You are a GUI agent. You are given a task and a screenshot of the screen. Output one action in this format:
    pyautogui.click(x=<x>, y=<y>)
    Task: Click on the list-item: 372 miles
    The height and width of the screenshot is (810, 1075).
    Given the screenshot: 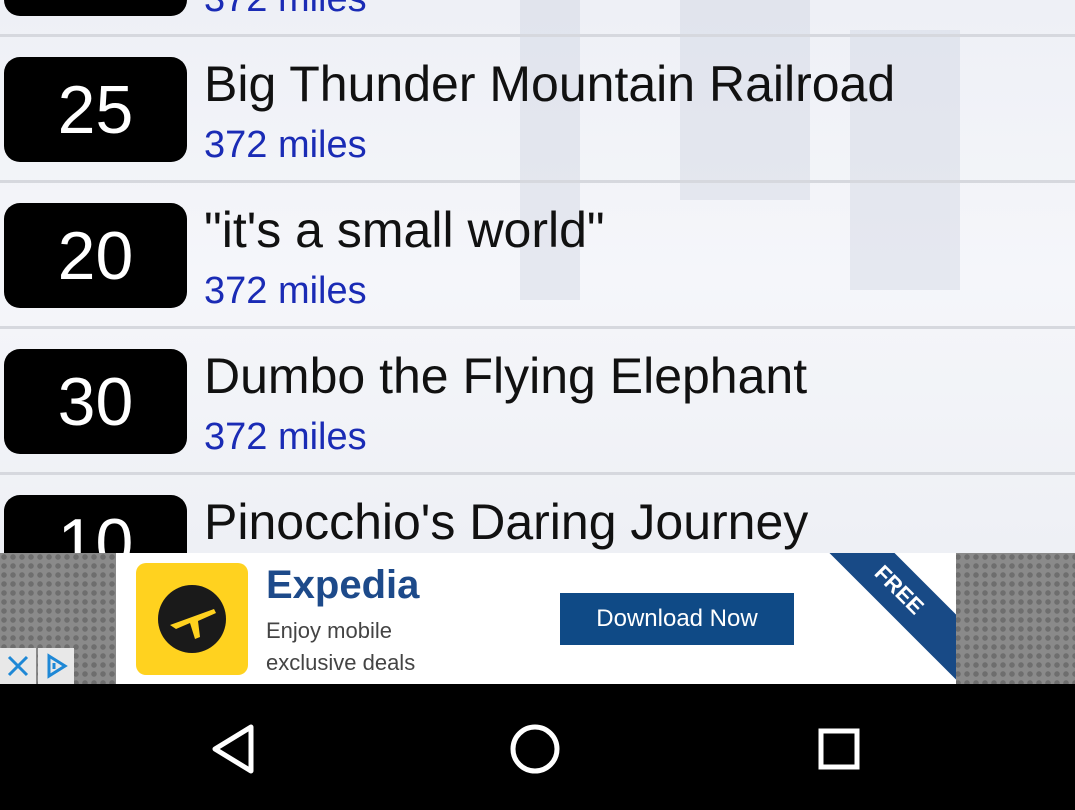 What is the action you would take?
    pyautogui.click(x=537, y=18)
    